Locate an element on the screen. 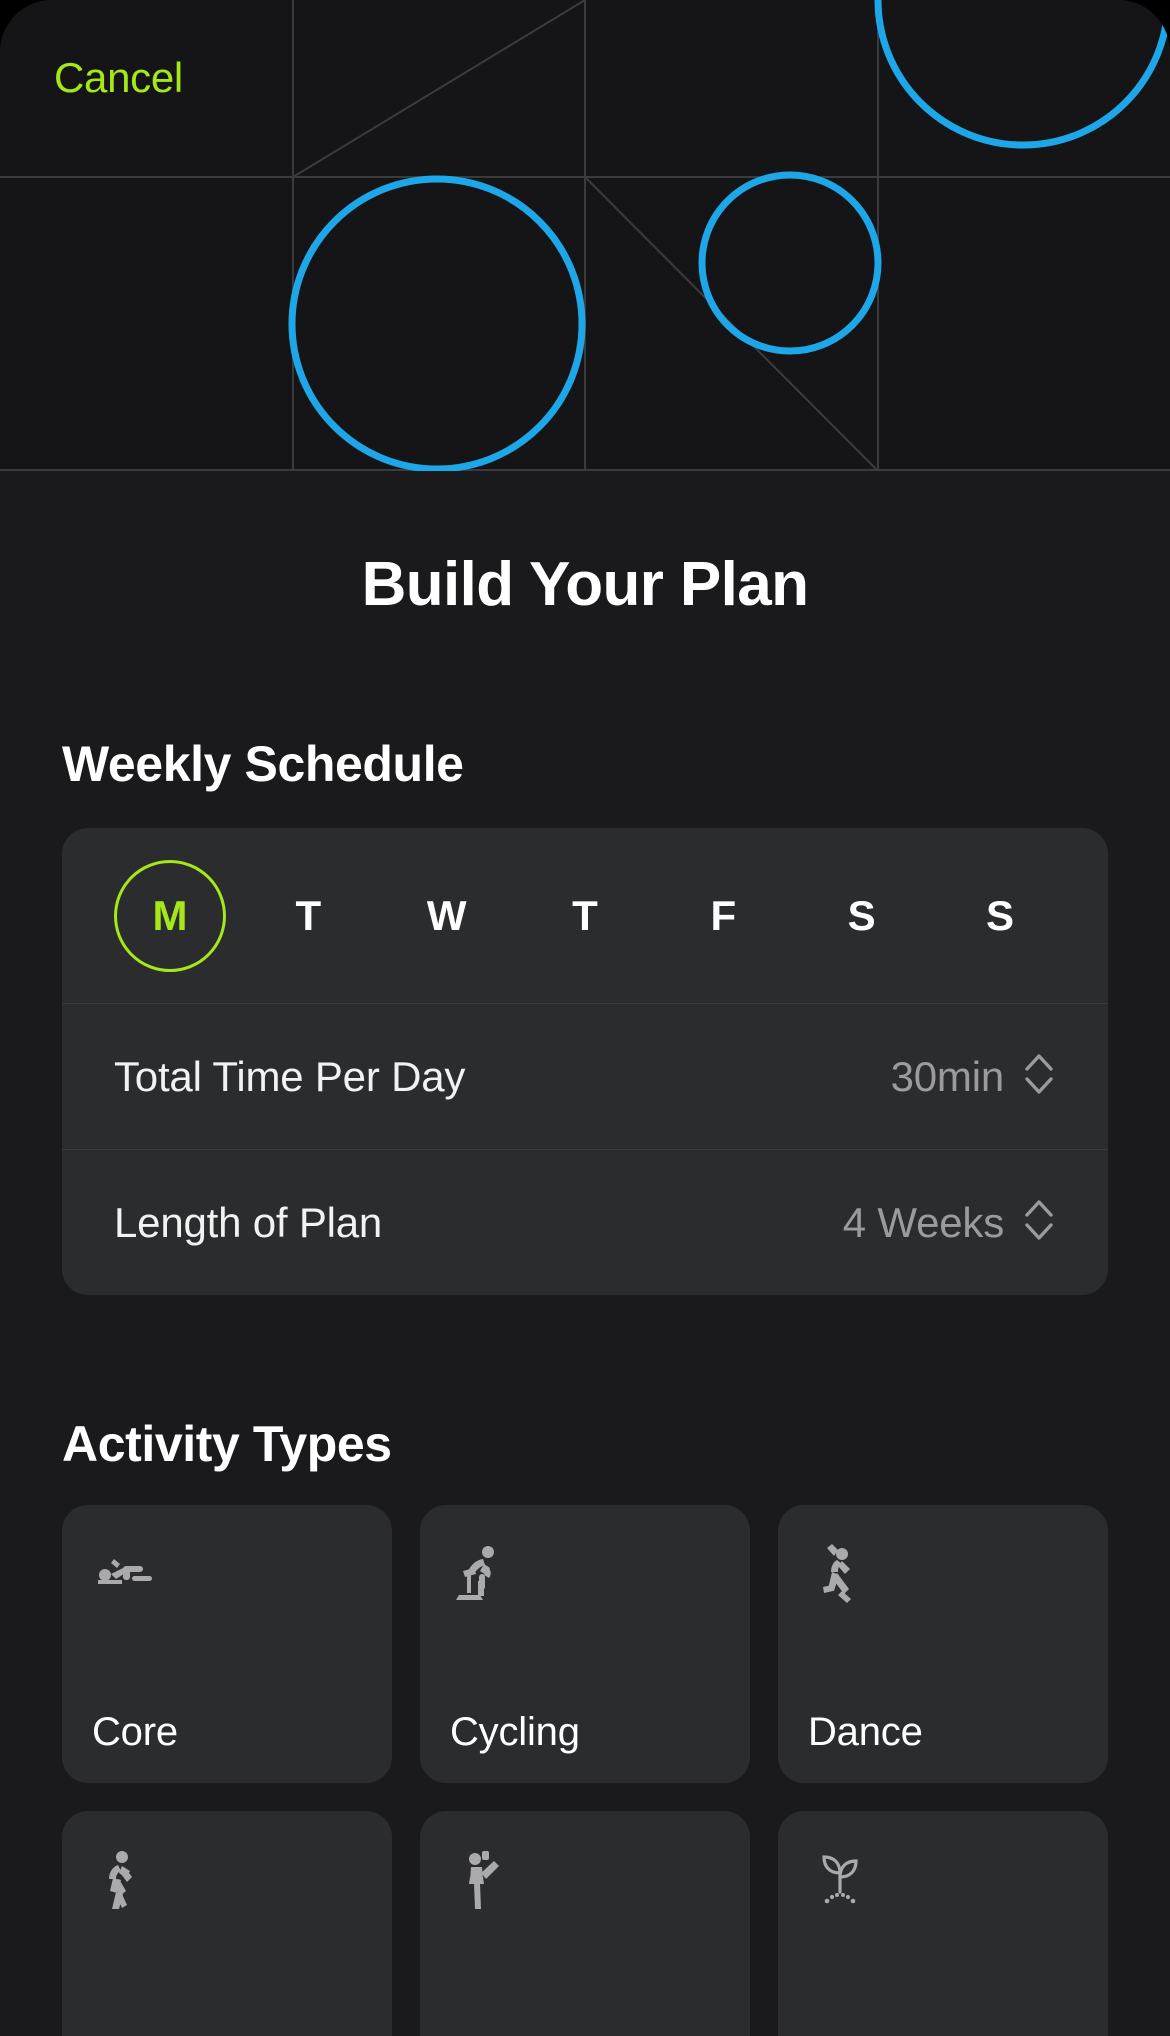 Image resolution: width=1170 pixels, height=2036 pixels. activity-label-core: Core is located at coordinates (135, 1732).